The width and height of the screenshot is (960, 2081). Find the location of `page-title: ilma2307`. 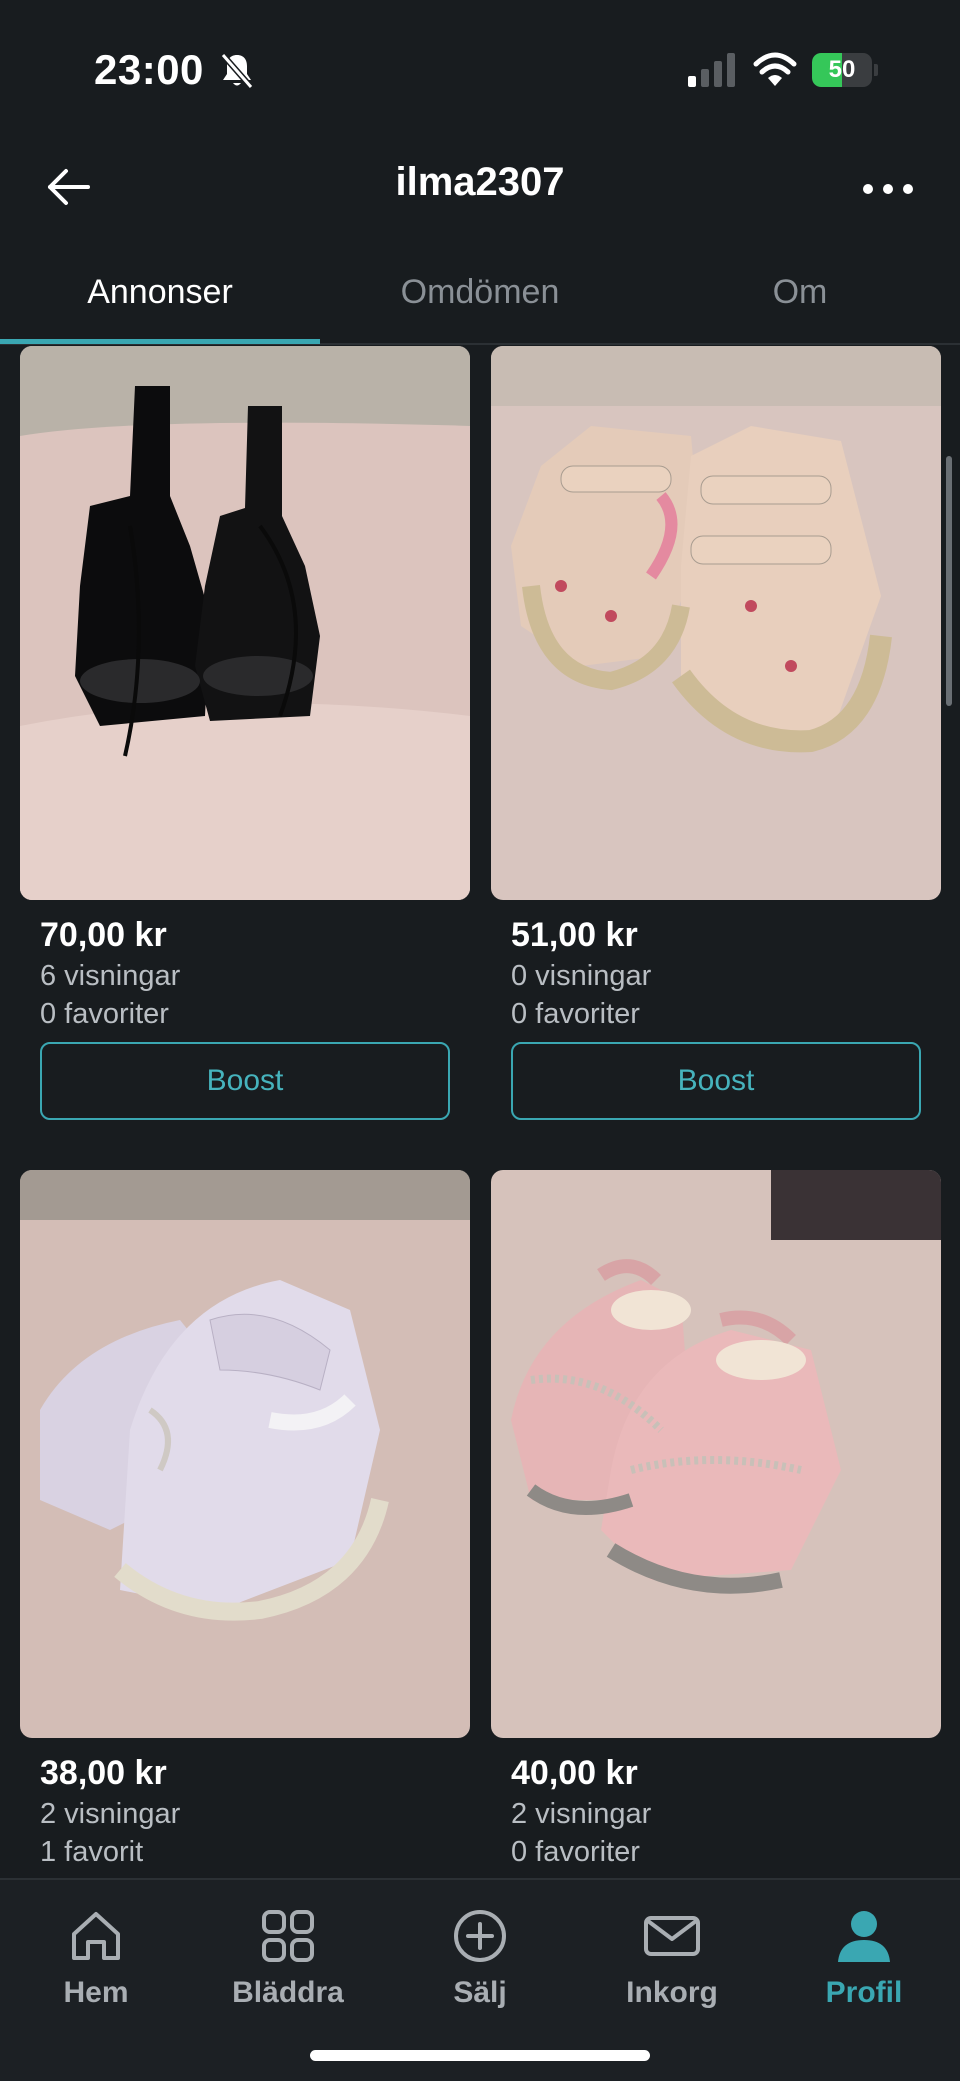

page-title: ilma2307 is located at coordinates (480, 182).